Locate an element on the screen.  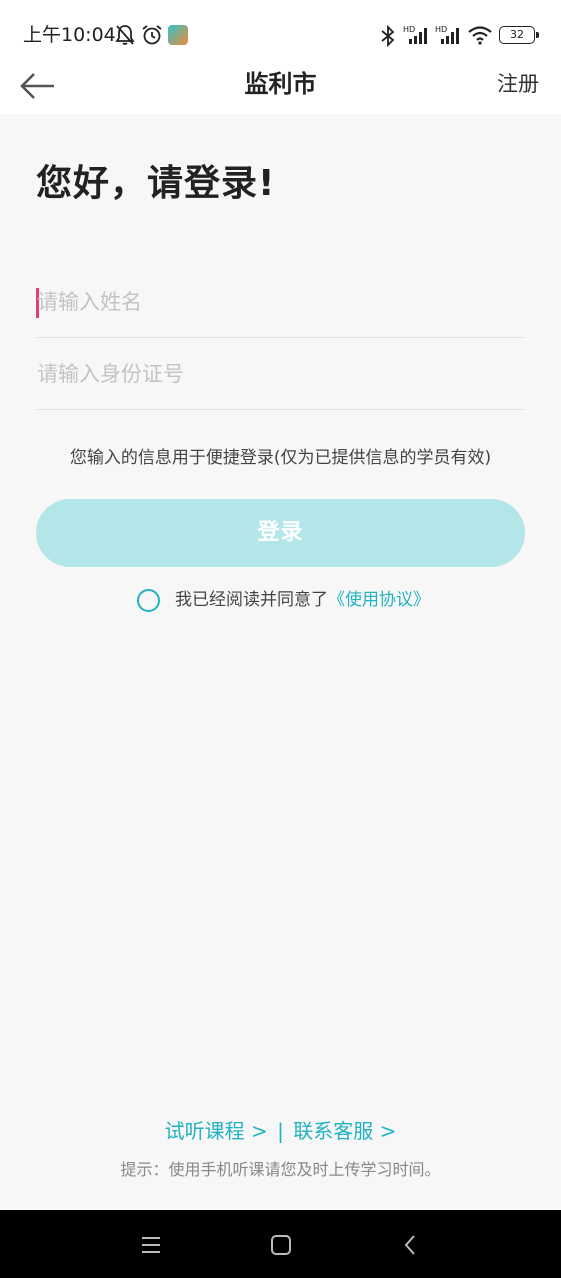
agreement-row: 我已经阅读并同意了 《使用协议》 is located at coordinates (283, 600).